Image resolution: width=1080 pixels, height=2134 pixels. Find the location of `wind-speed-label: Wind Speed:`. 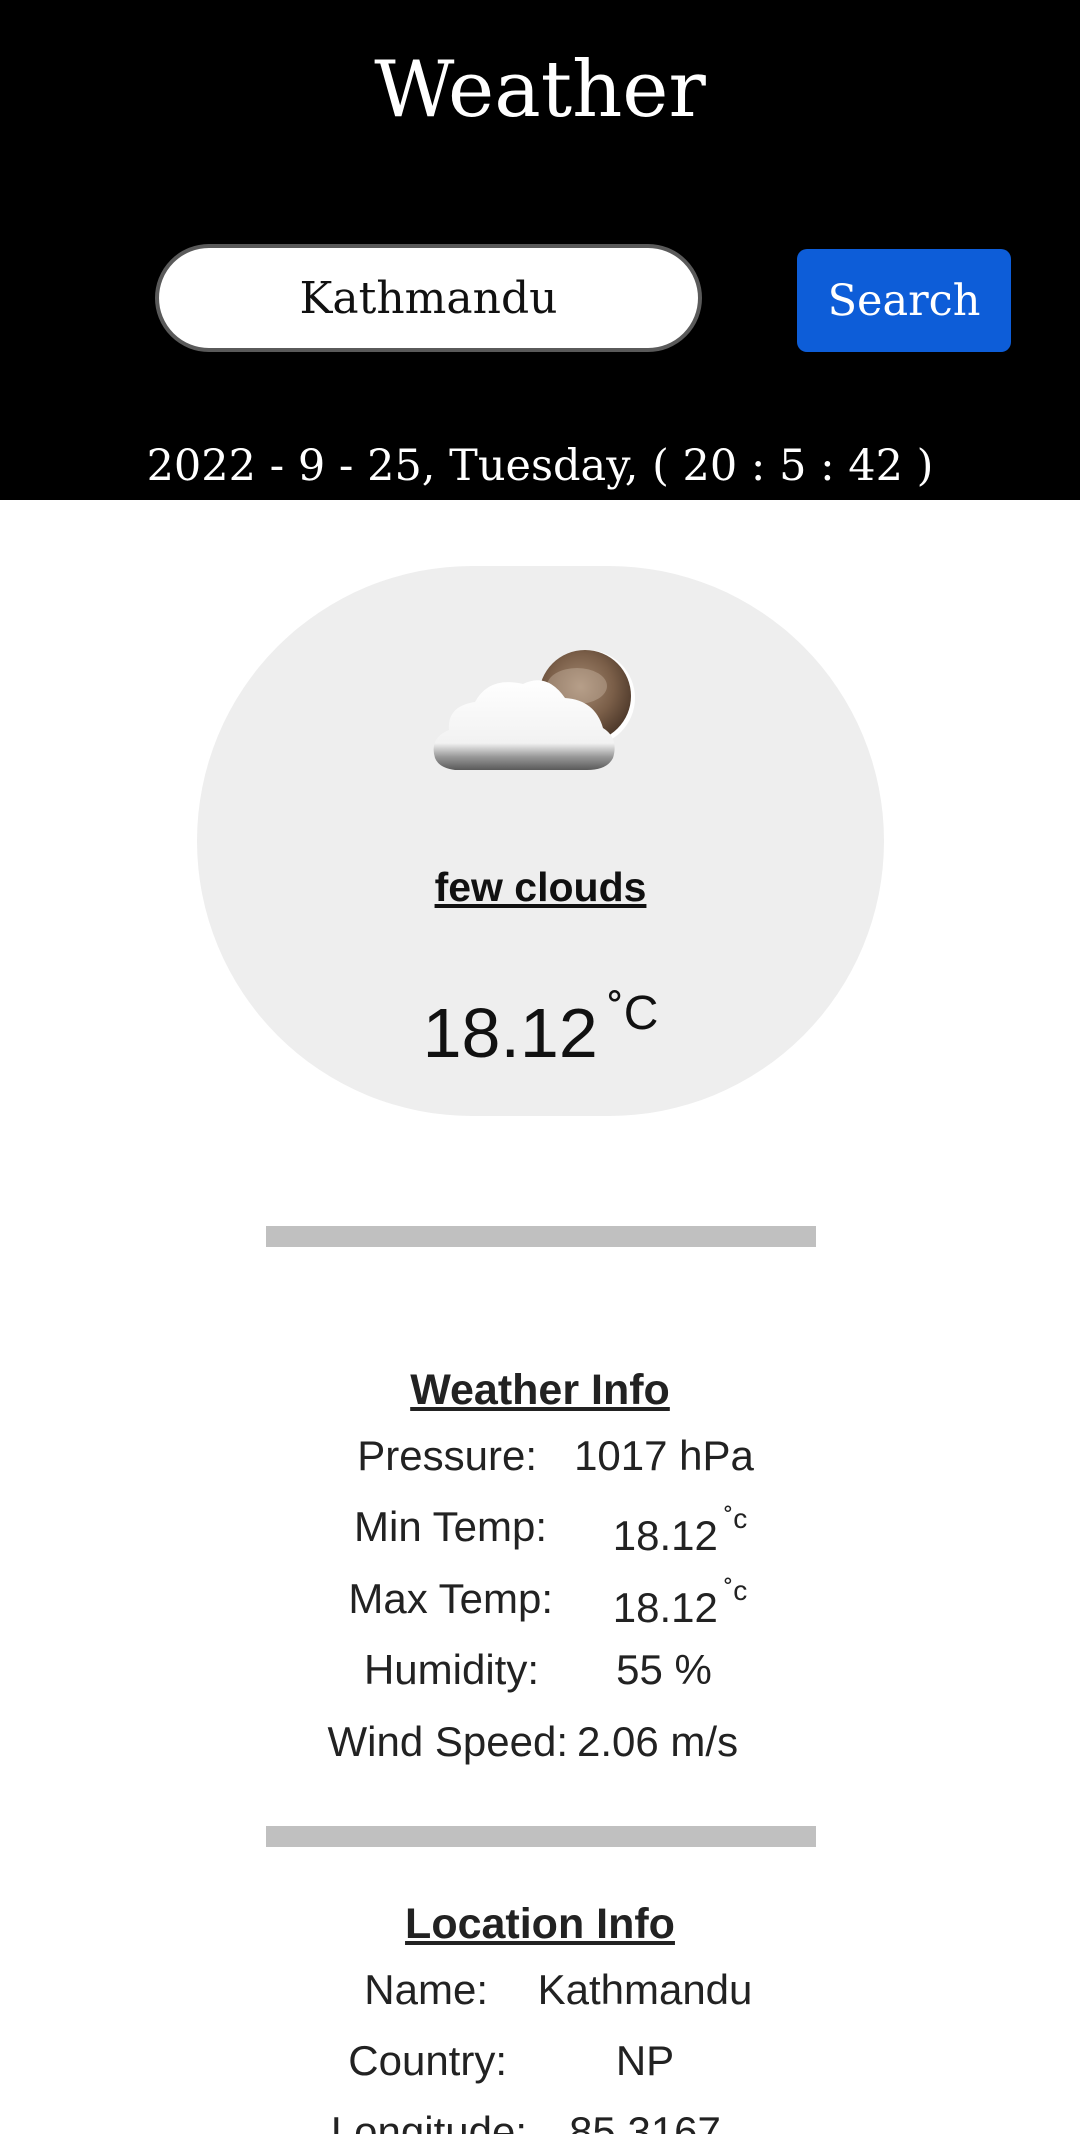

wind-speed-label: Wind Speed: is located at coordinates (447, 1741).